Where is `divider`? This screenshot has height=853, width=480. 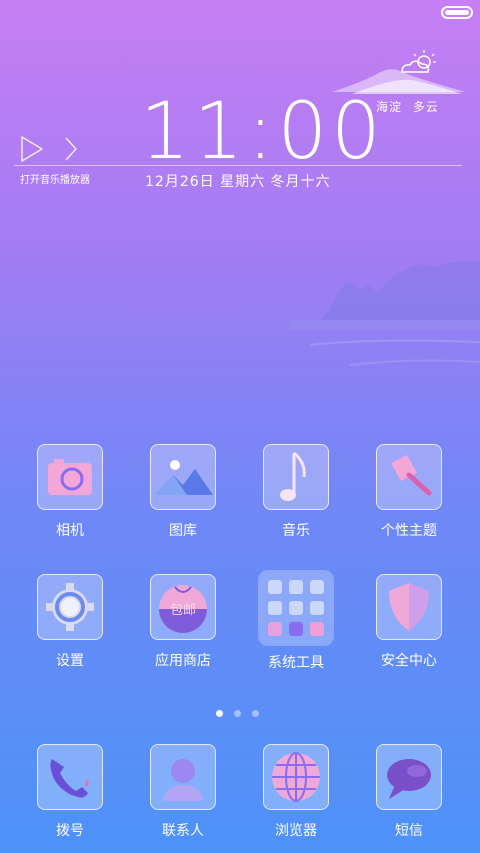
divider is located at coordinates (238, 165).